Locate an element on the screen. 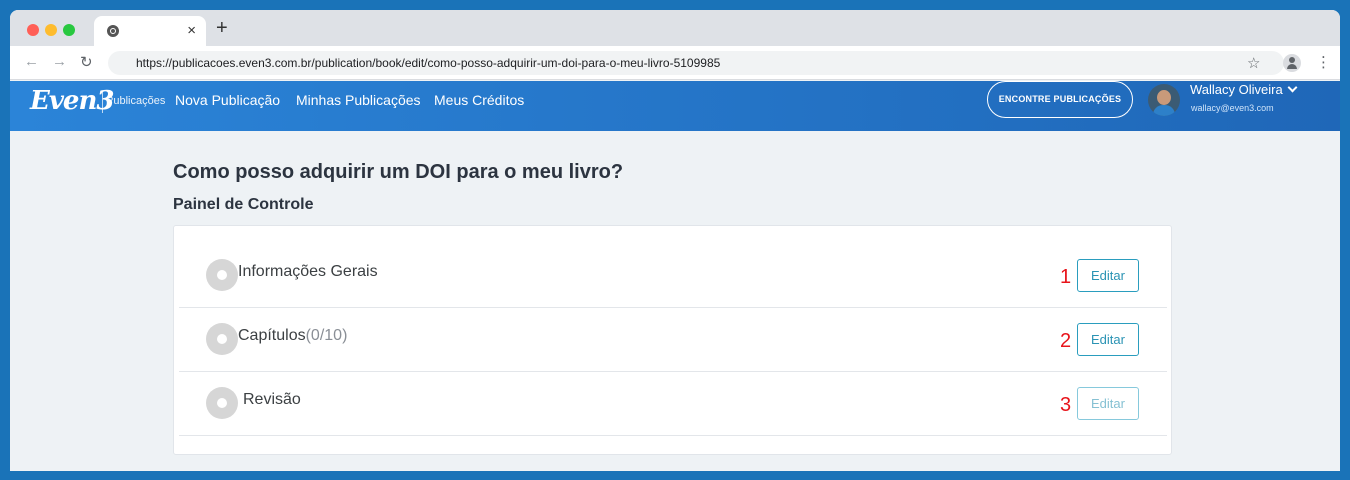 This screenshot has height=480, width=1350. find-publications-button: ENCONTRE PUBLICAÇÕES is located at coordinates (1060, 99).